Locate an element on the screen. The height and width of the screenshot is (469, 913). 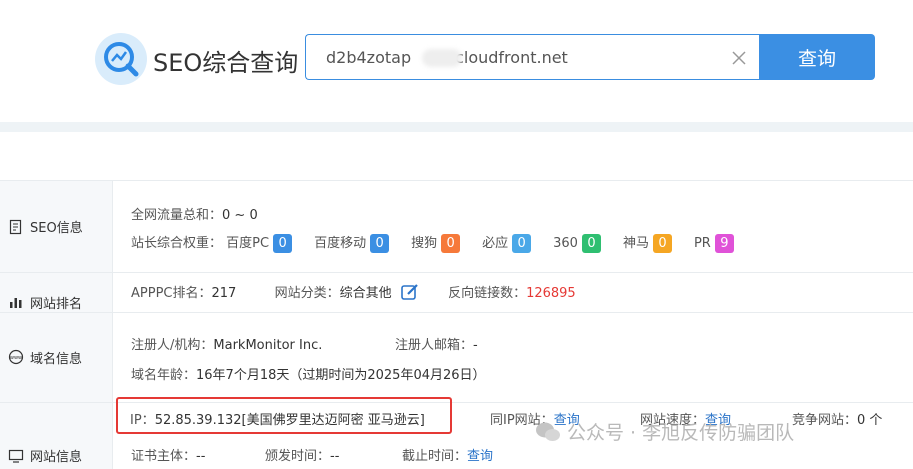
weight-line: 站长综合权重： 百度PC 0 百度移动 0 搜狗 0 必应 0 360 0 神马 0 PR 9 is located at coordinates (443, 242).